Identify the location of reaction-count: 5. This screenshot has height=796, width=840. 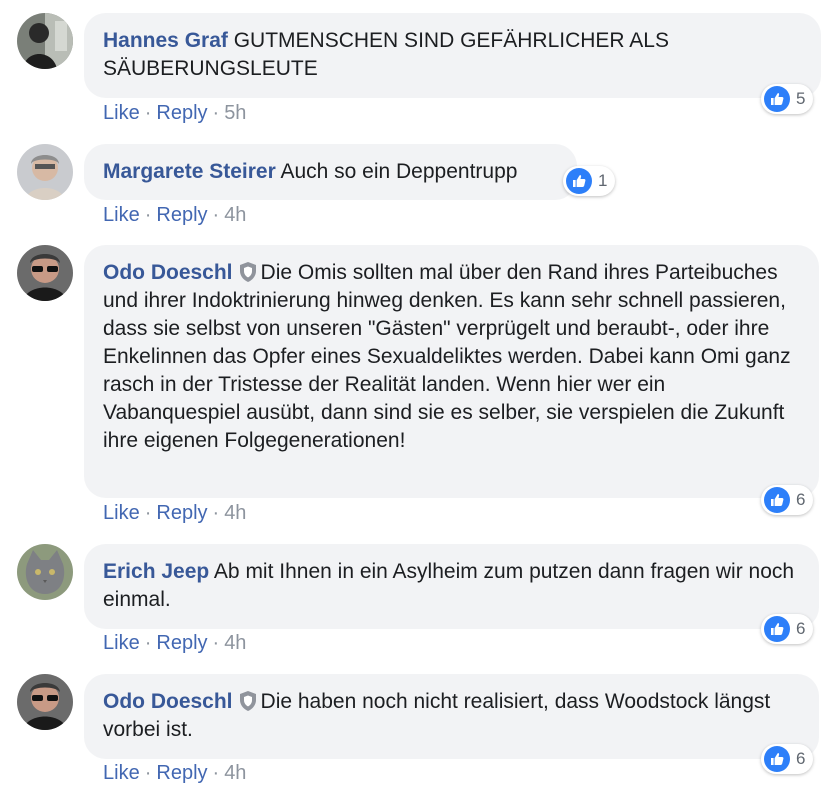
(801, 98).